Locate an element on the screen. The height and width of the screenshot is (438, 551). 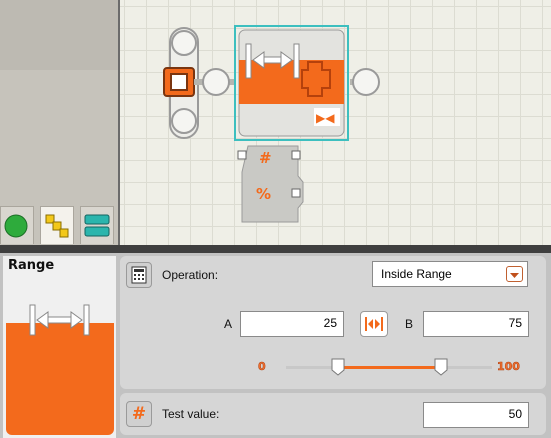
b-label: B is located at coordinates (409, 324).